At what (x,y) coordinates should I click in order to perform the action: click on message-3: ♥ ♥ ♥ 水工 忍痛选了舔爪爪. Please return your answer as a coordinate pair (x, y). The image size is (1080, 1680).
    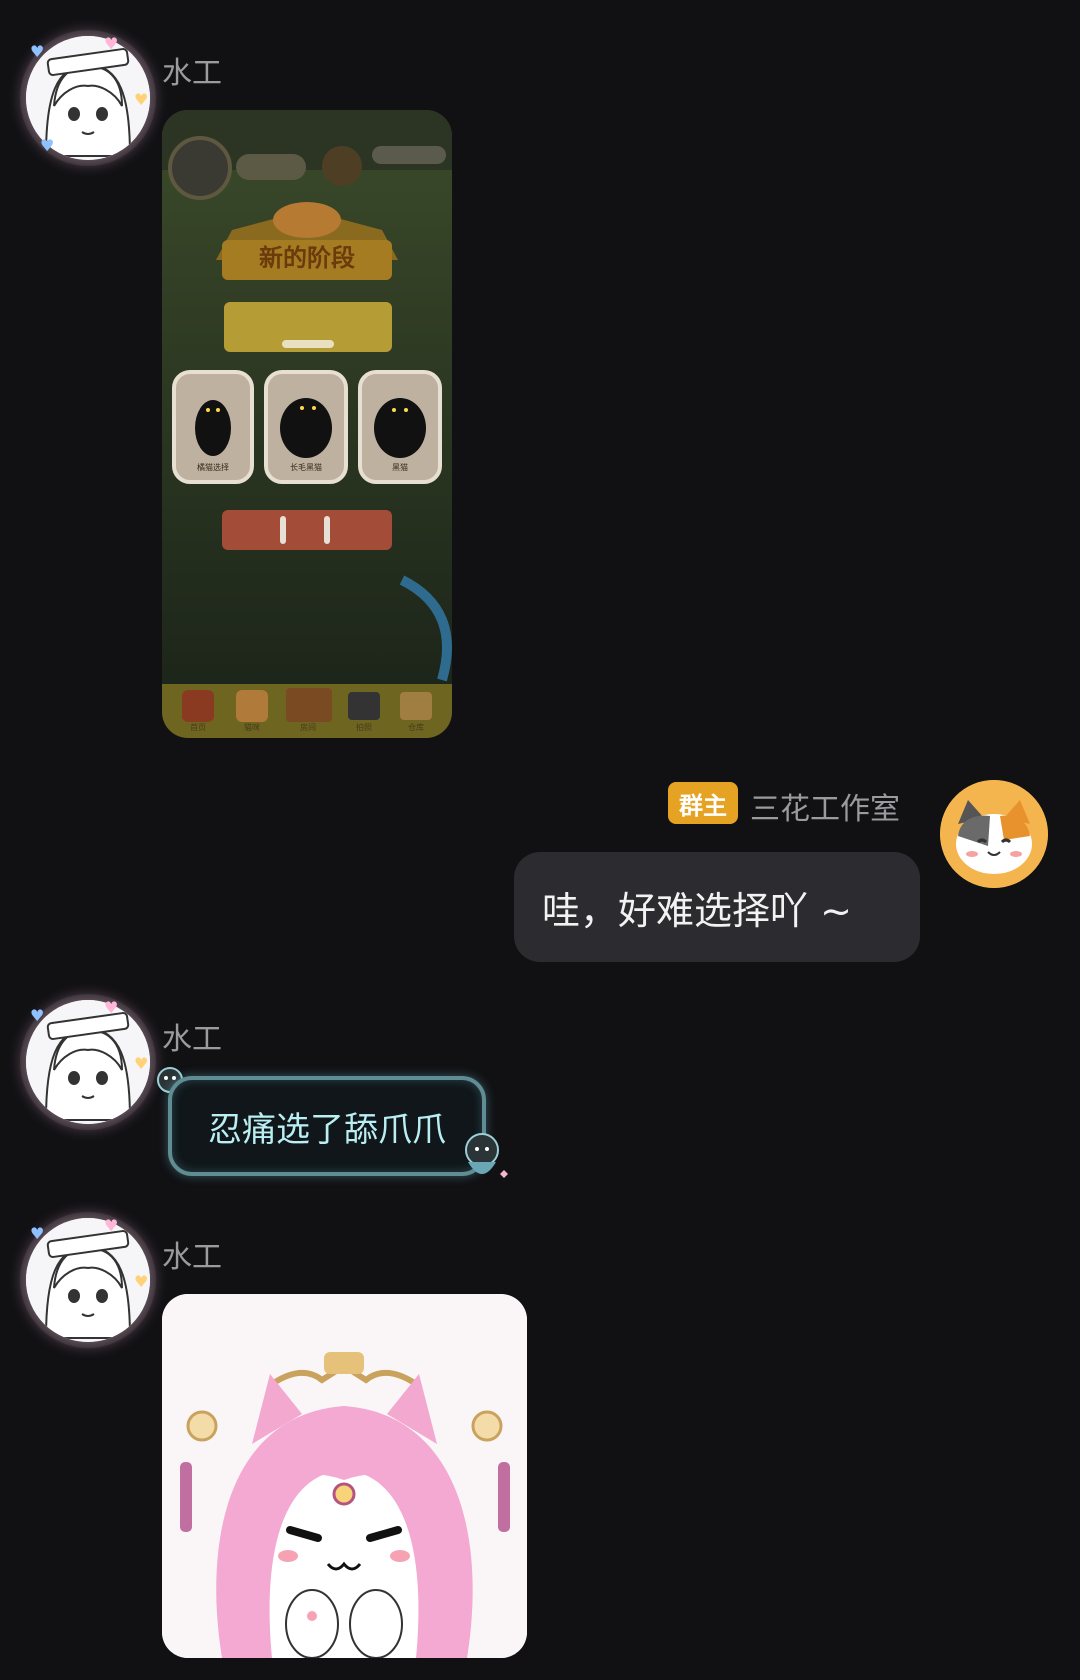
    Looking at the image, I should click on (540, 1090).